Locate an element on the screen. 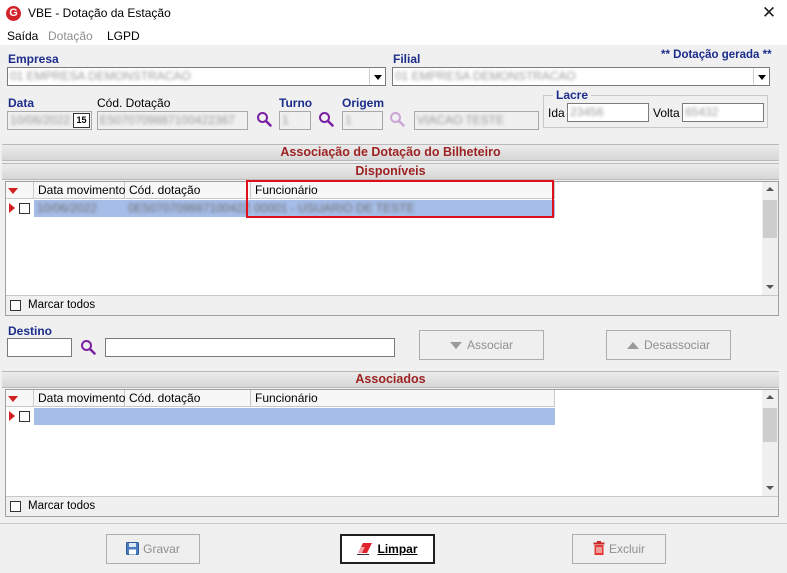  trash-icon is located at coordinates (599, 548).